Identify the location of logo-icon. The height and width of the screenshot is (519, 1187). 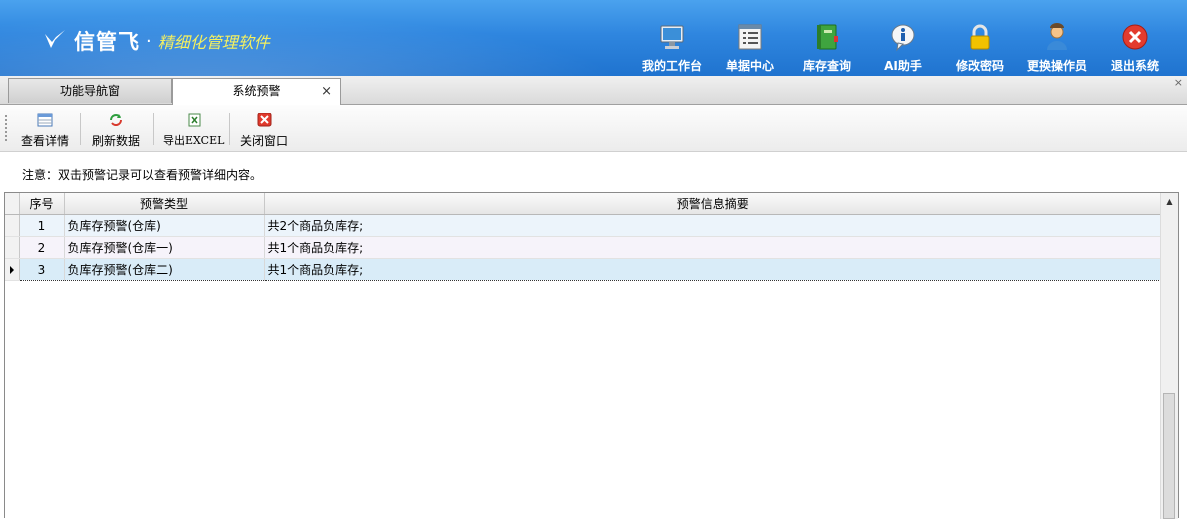
(55, 39).